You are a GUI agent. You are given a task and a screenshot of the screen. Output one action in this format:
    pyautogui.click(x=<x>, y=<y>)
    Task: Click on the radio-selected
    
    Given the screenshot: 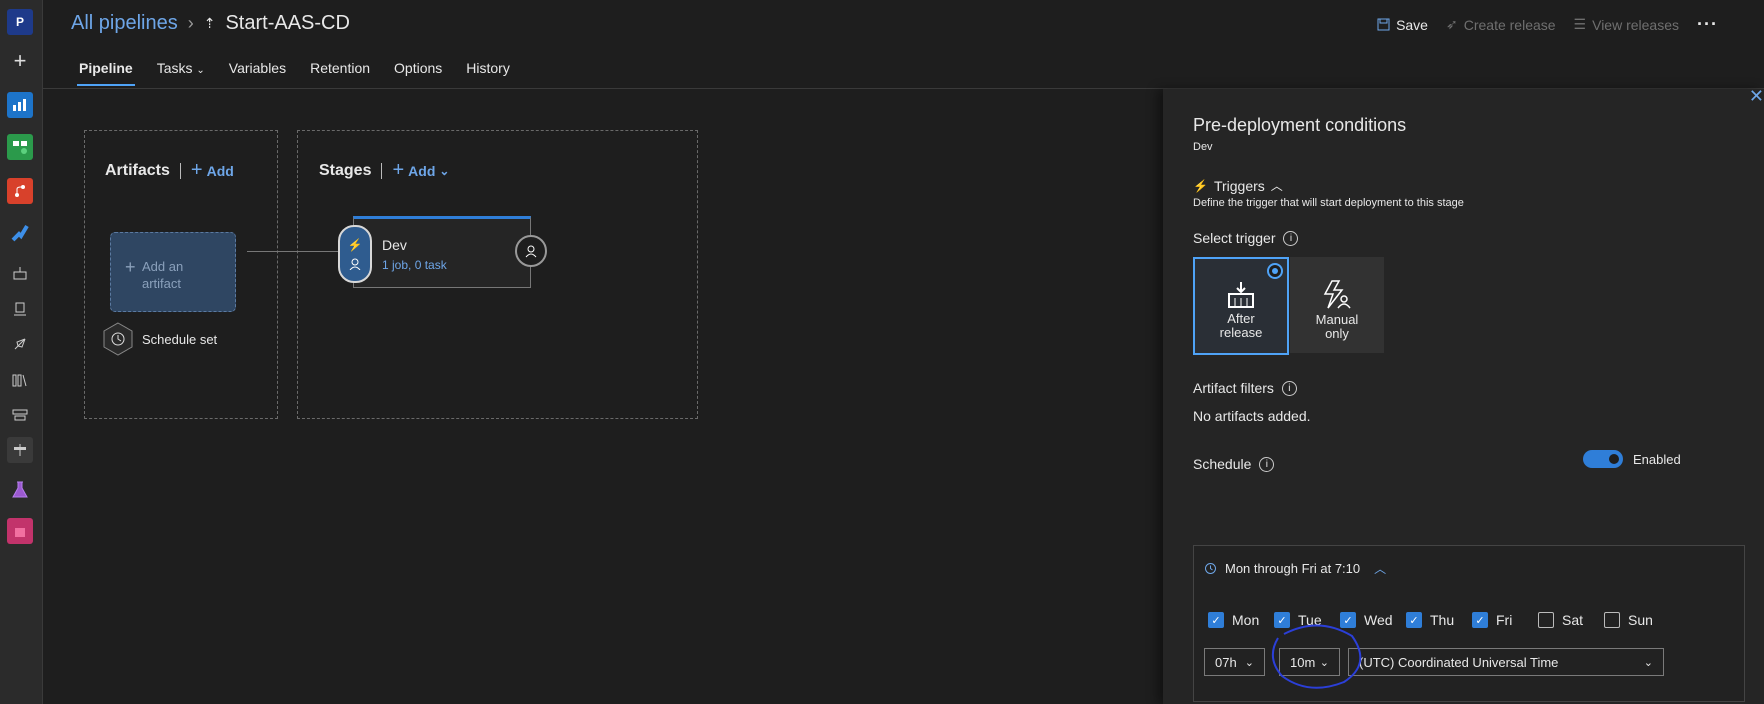 What is the action you would take?
    pyautogui.click(x=1275, y=271)
    